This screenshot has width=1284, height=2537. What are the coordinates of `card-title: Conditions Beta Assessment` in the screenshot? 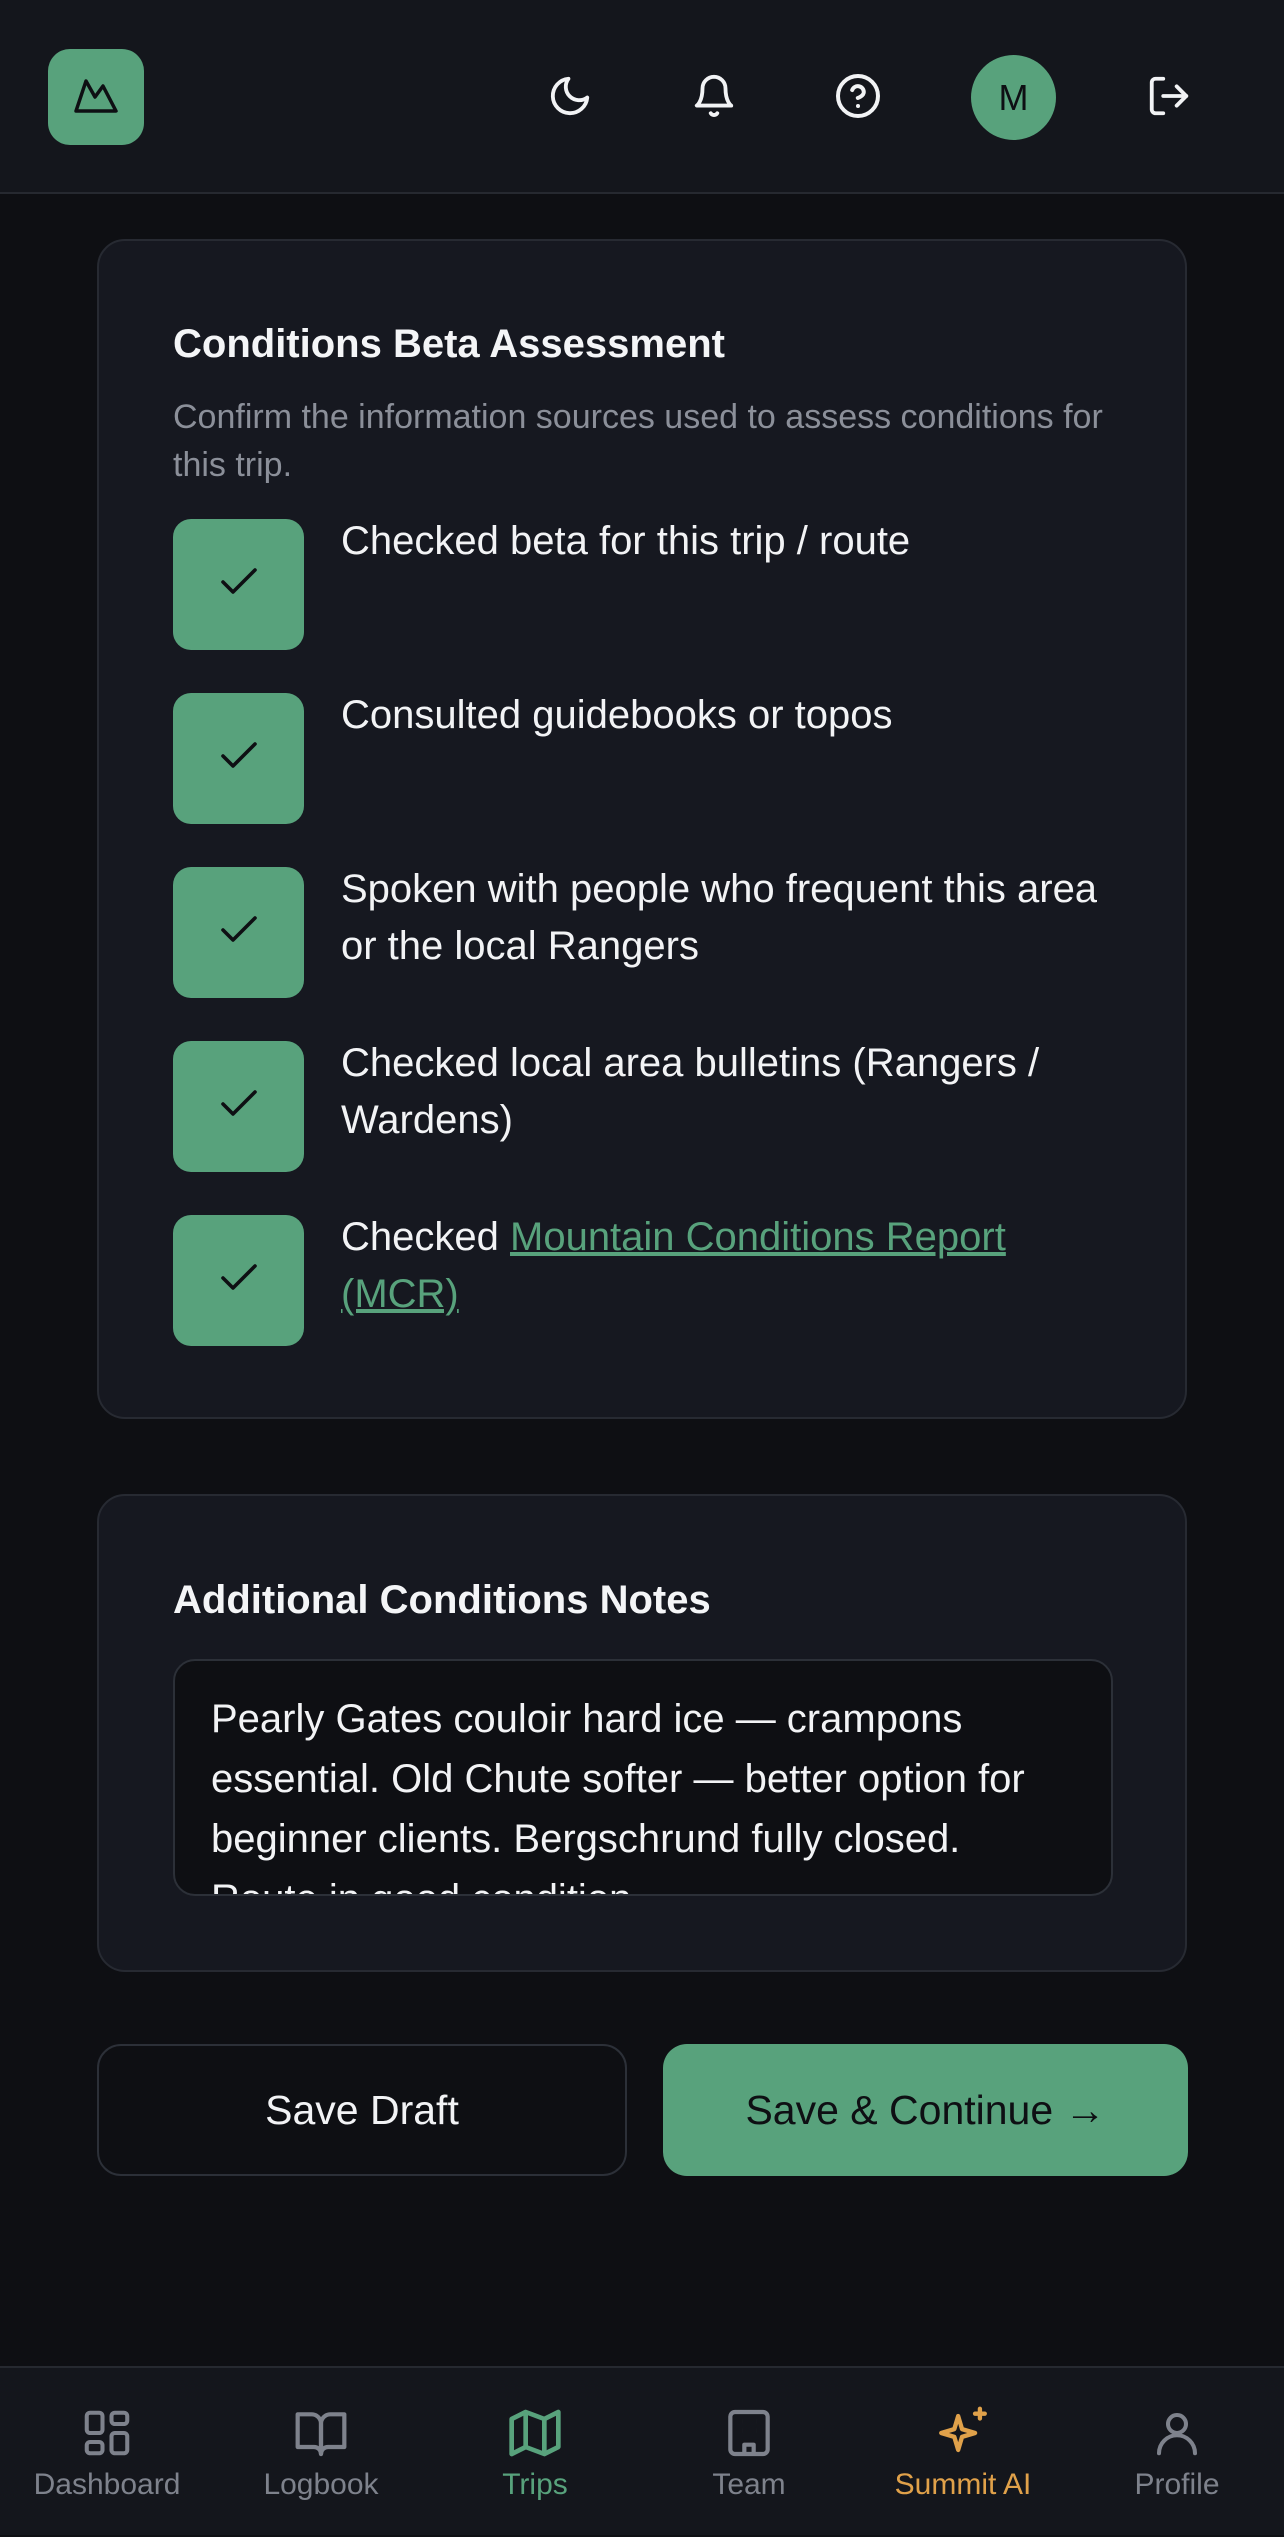 It's located at (449, 344).